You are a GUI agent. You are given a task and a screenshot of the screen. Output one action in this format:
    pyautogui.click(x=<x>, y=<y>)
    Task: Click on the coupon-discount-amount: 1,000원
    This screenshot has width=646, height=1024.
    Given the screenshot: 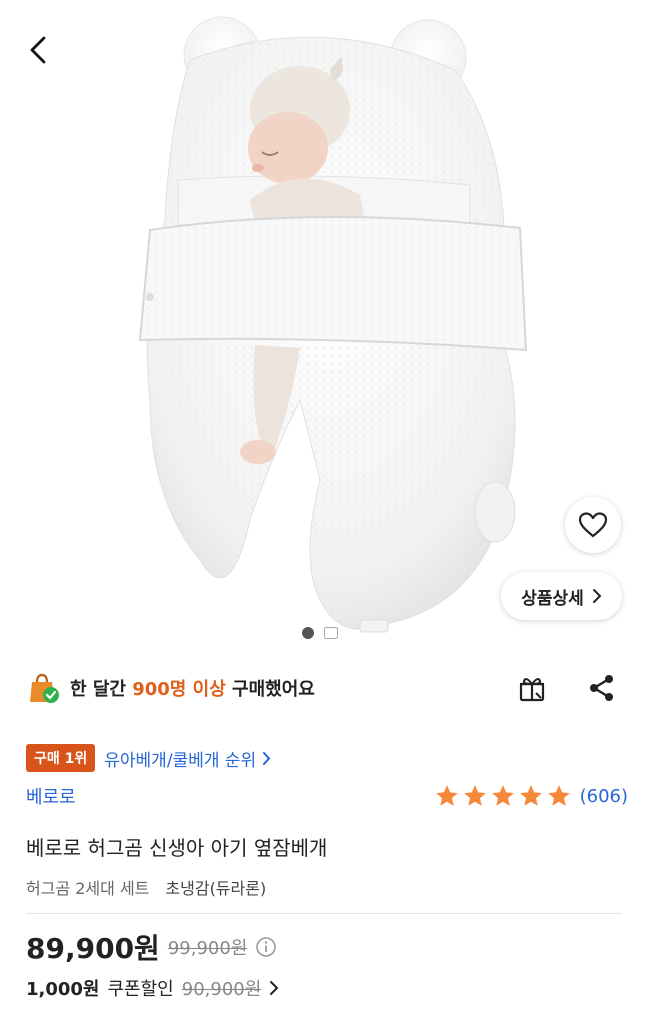 What is the action you would take?
    pyautogui.click(x=63, y=989)
    